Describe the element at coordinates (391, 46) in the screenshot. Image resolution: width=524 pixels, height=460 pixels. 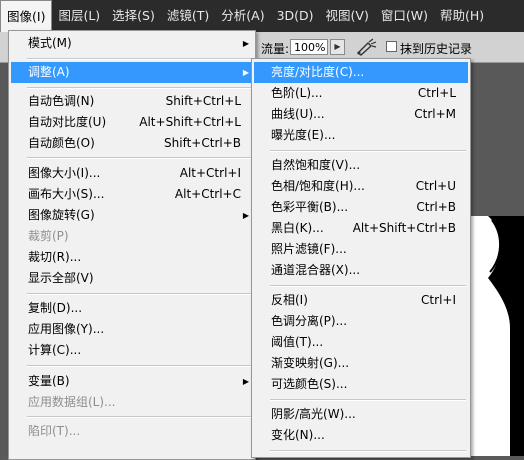
I see `history-checkbox` at that location.